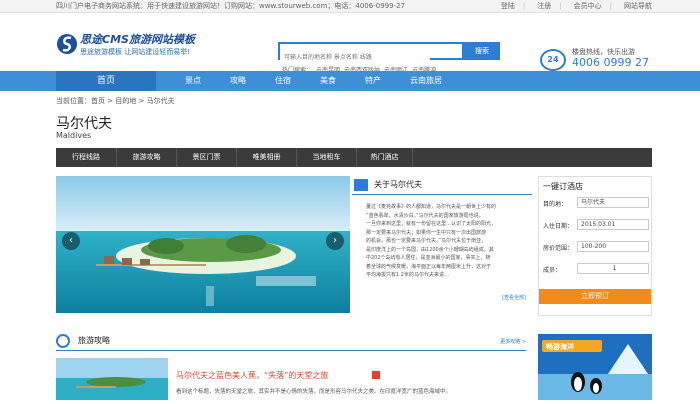  What do you see at coordinates (238, 81) in the screenshot?
I see `nav-item-guides: 攻略` at bounding box center [238, 81].